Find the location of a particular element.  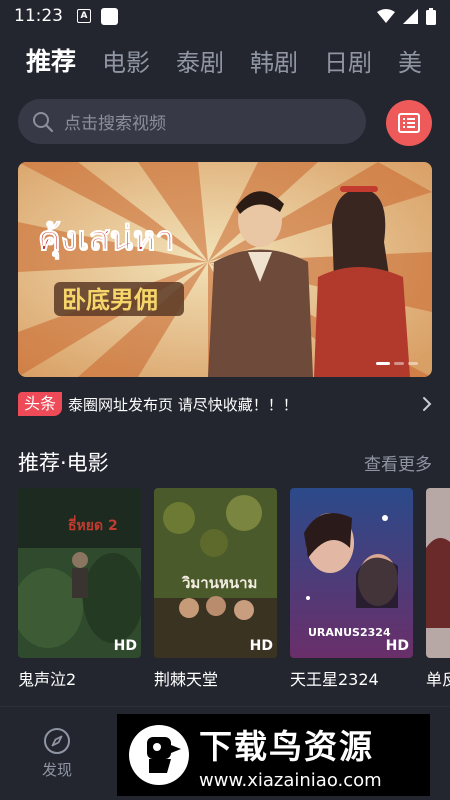

movie-poster: ธี่หยด 2 HD is located at coordinates (79, 573).